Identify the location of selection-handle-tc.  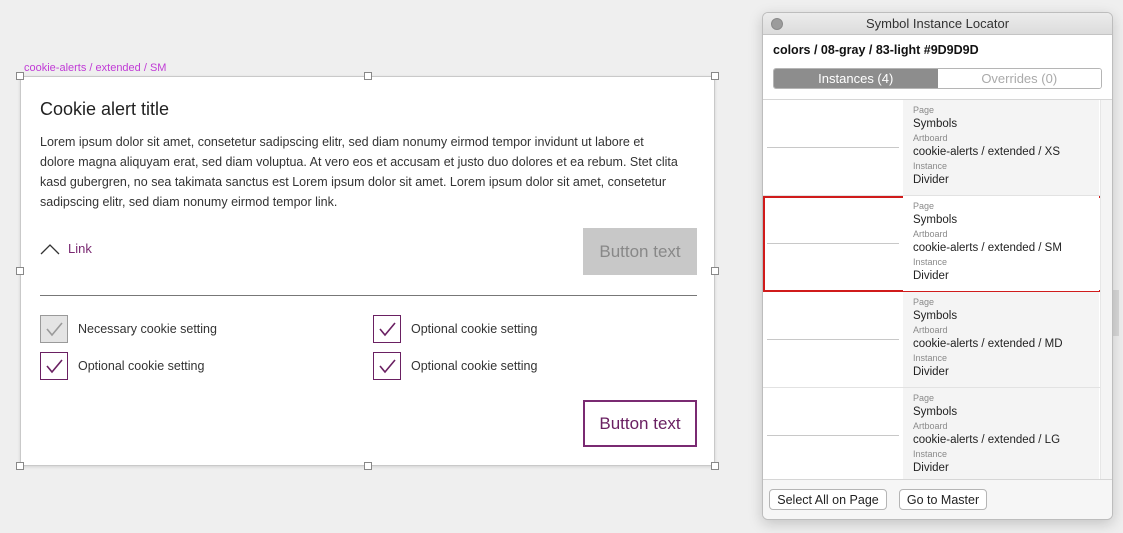
(368, 76).